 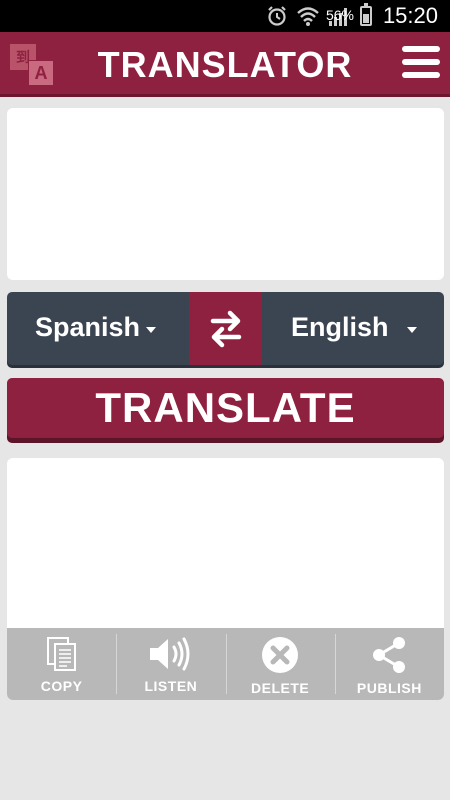 What do you see at coordinates (61, 654) in the screenshot?
I see `copy-icon` at bounding box center [61, 654].